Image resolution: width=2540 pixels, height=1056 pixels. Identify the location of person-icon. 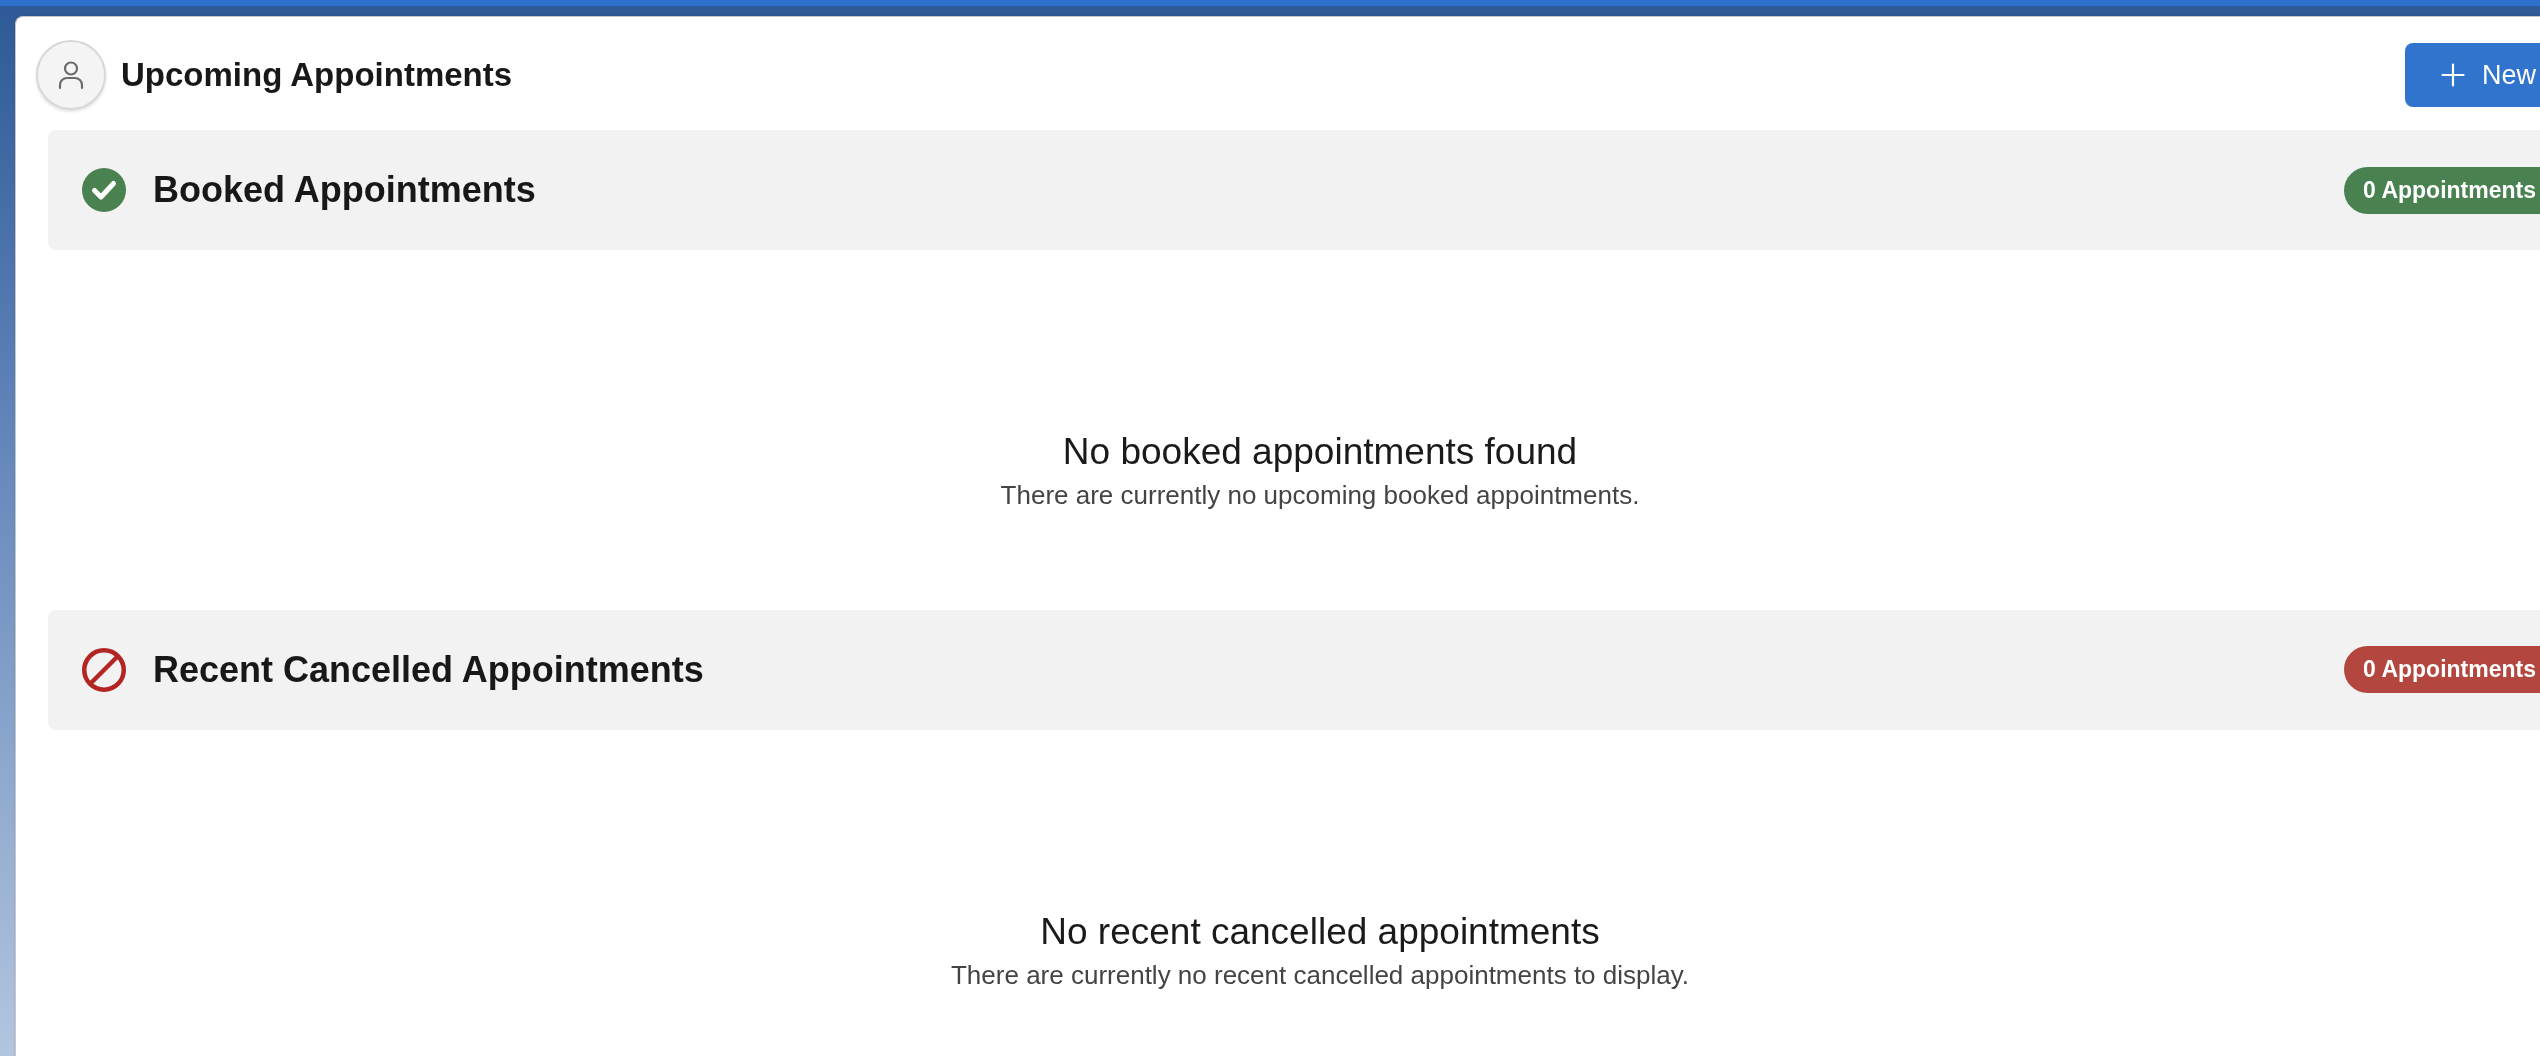
(71, 75).